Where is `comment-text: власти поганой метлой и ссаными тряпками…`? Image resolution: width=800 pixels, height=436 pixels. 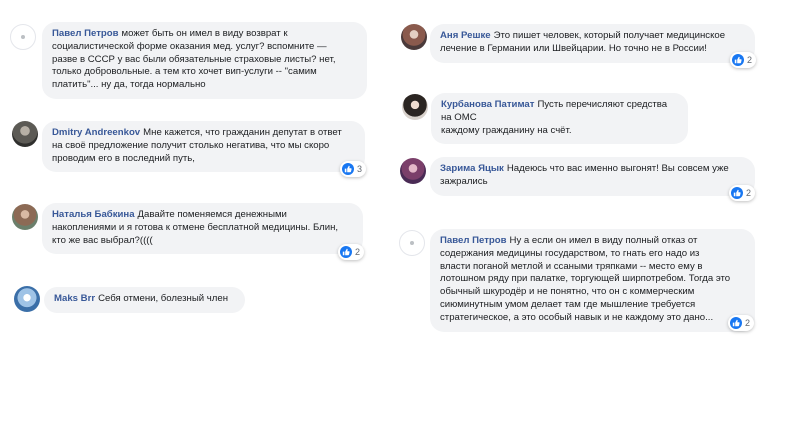 comment-text: власти поганой метлой и ссаными тряпками… is located at coordinates (571, 266).